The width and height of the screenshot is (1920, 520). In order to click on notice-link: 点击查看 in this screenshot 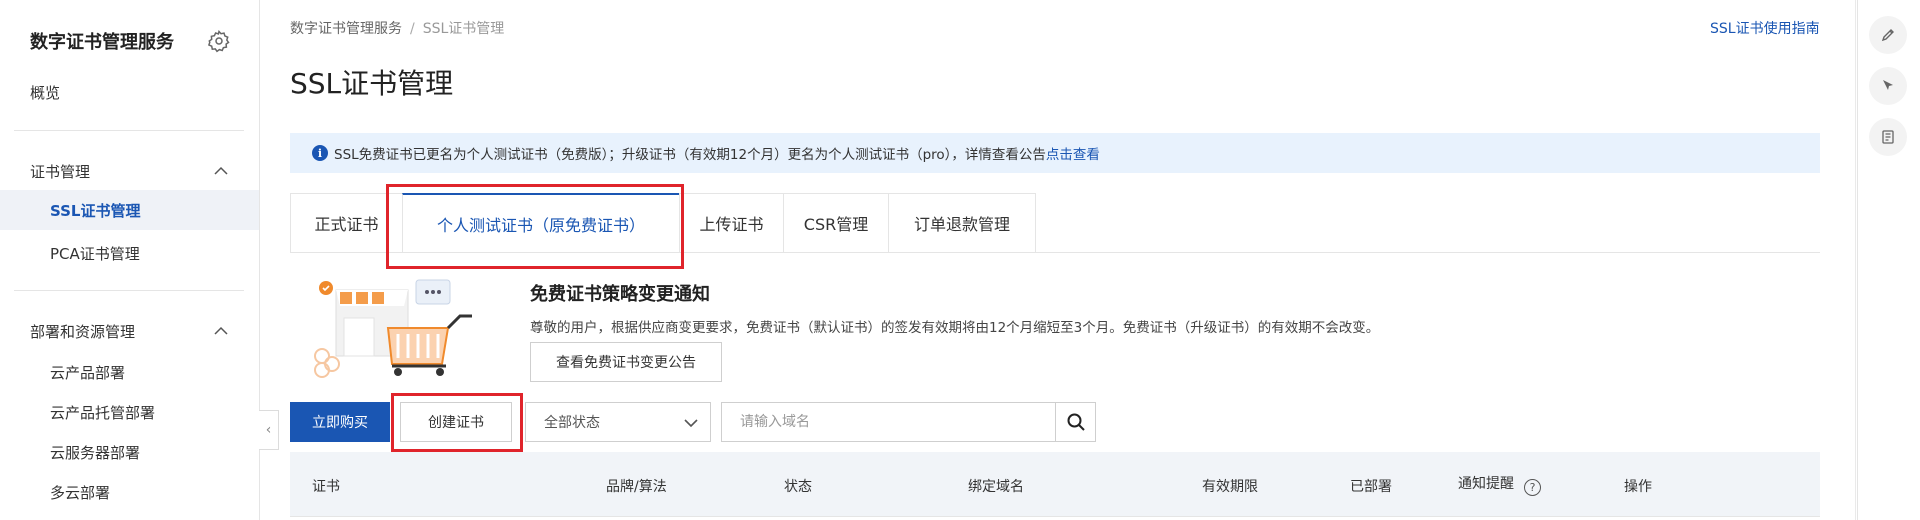, I will do `click(1073, 153)`.